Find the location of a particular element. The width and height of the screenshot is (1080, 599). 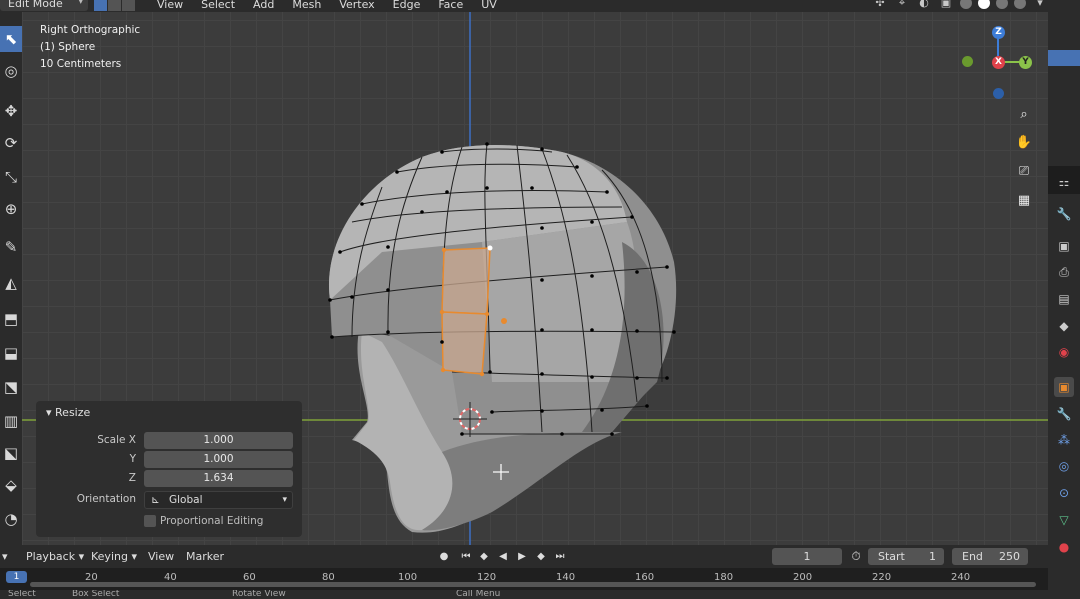

loop-cut-tool-icon: ▥ is located at coordinates (11, 421).